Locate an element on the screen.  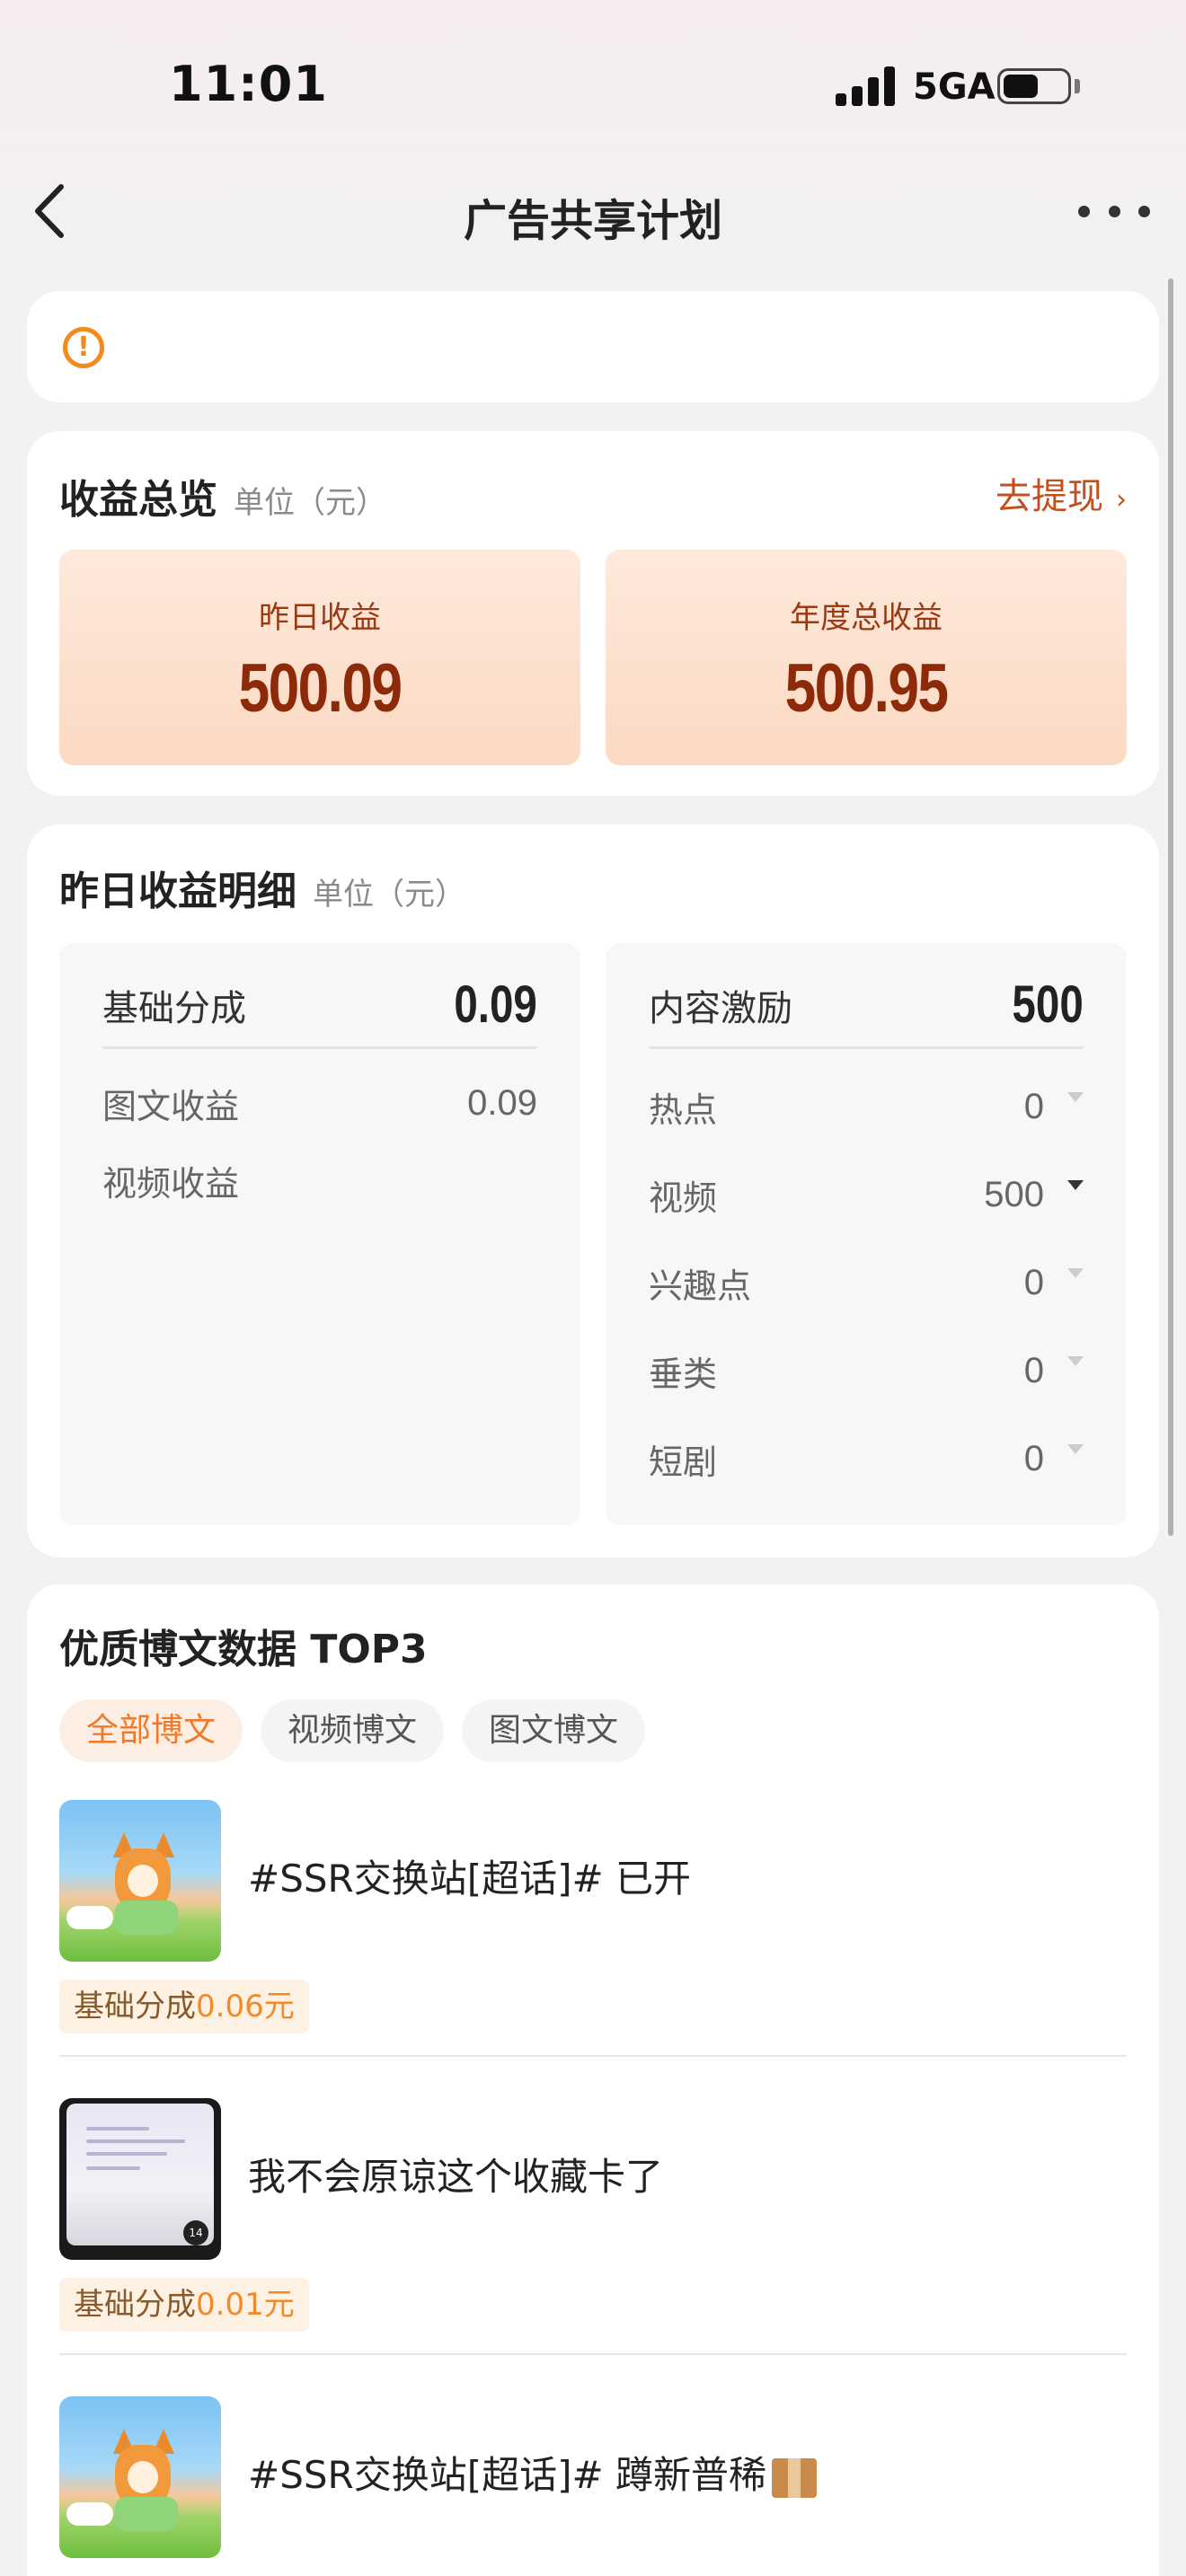
network-type: 5GA is located at coordinates (954, 87).